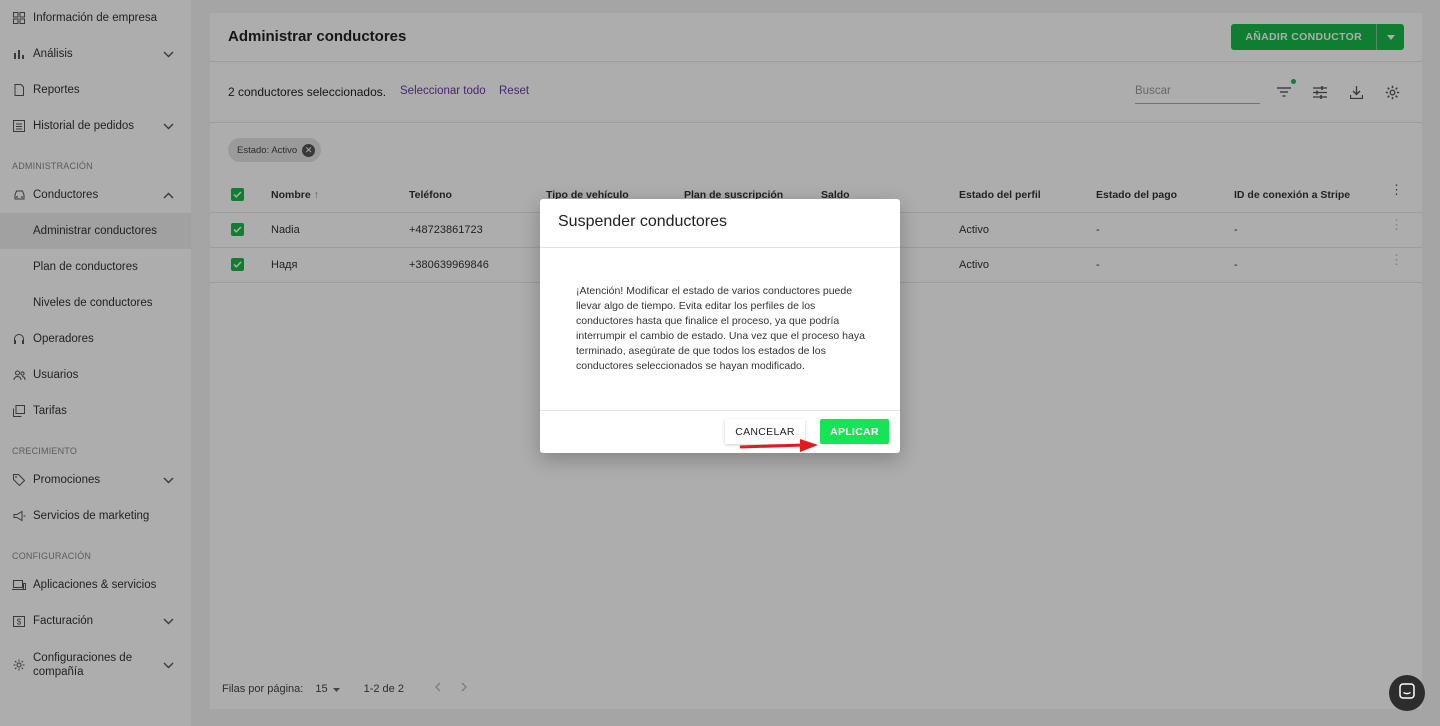  What do you see at coordinates (642, 221) in the screenshot?
I see `dialog-title: Suspender conductores` at bounding box center [642, 221].